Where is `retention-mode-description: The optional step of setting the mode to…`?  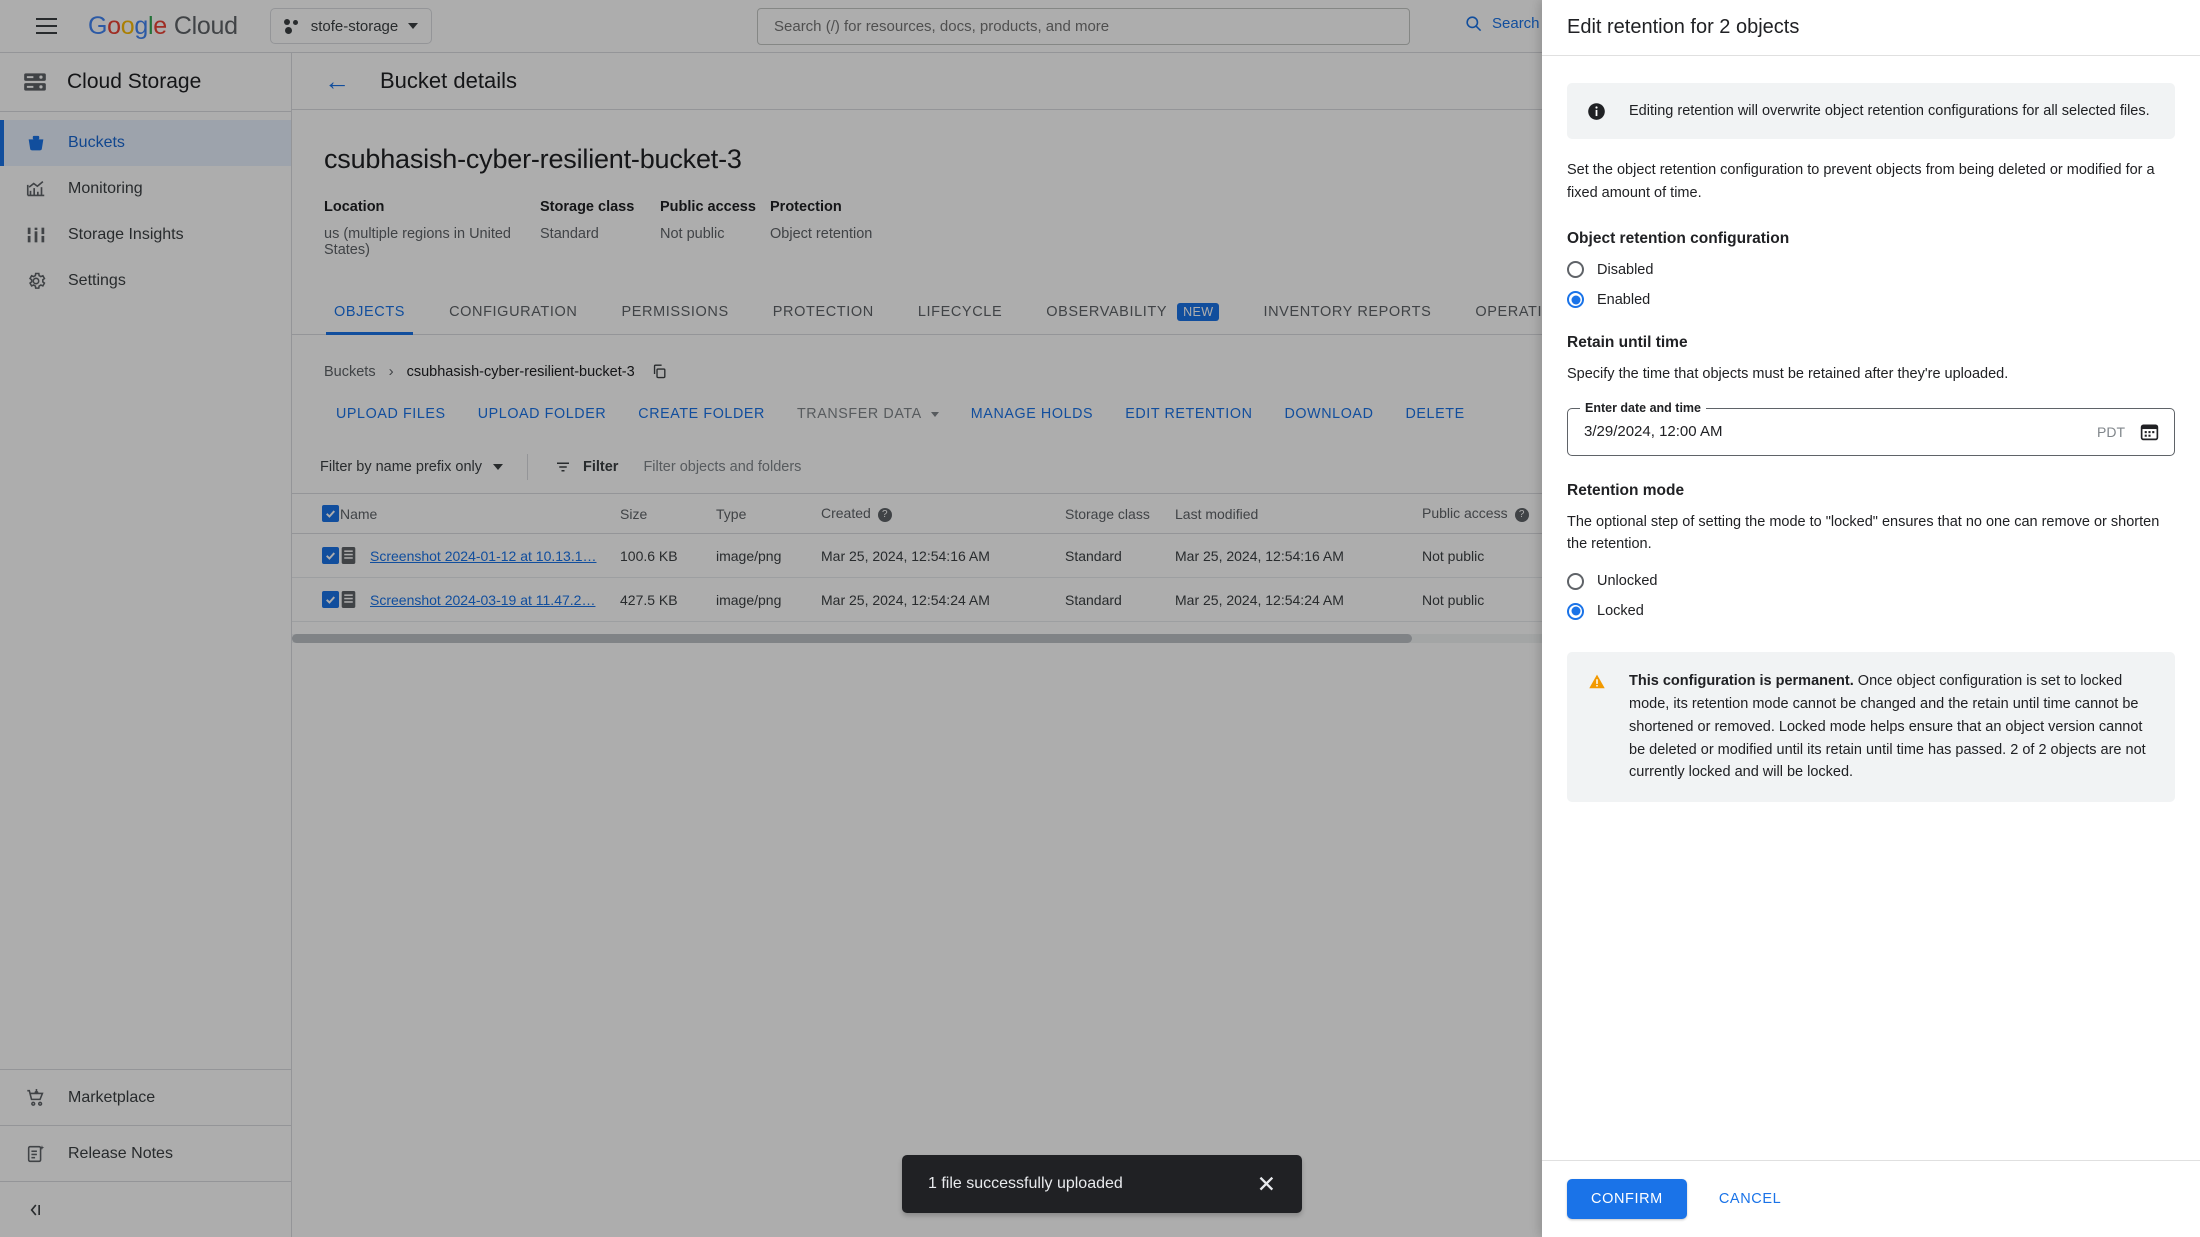 retention-mode-description: The optional step of setting the mode to… is located at coordinates (1863, 533).